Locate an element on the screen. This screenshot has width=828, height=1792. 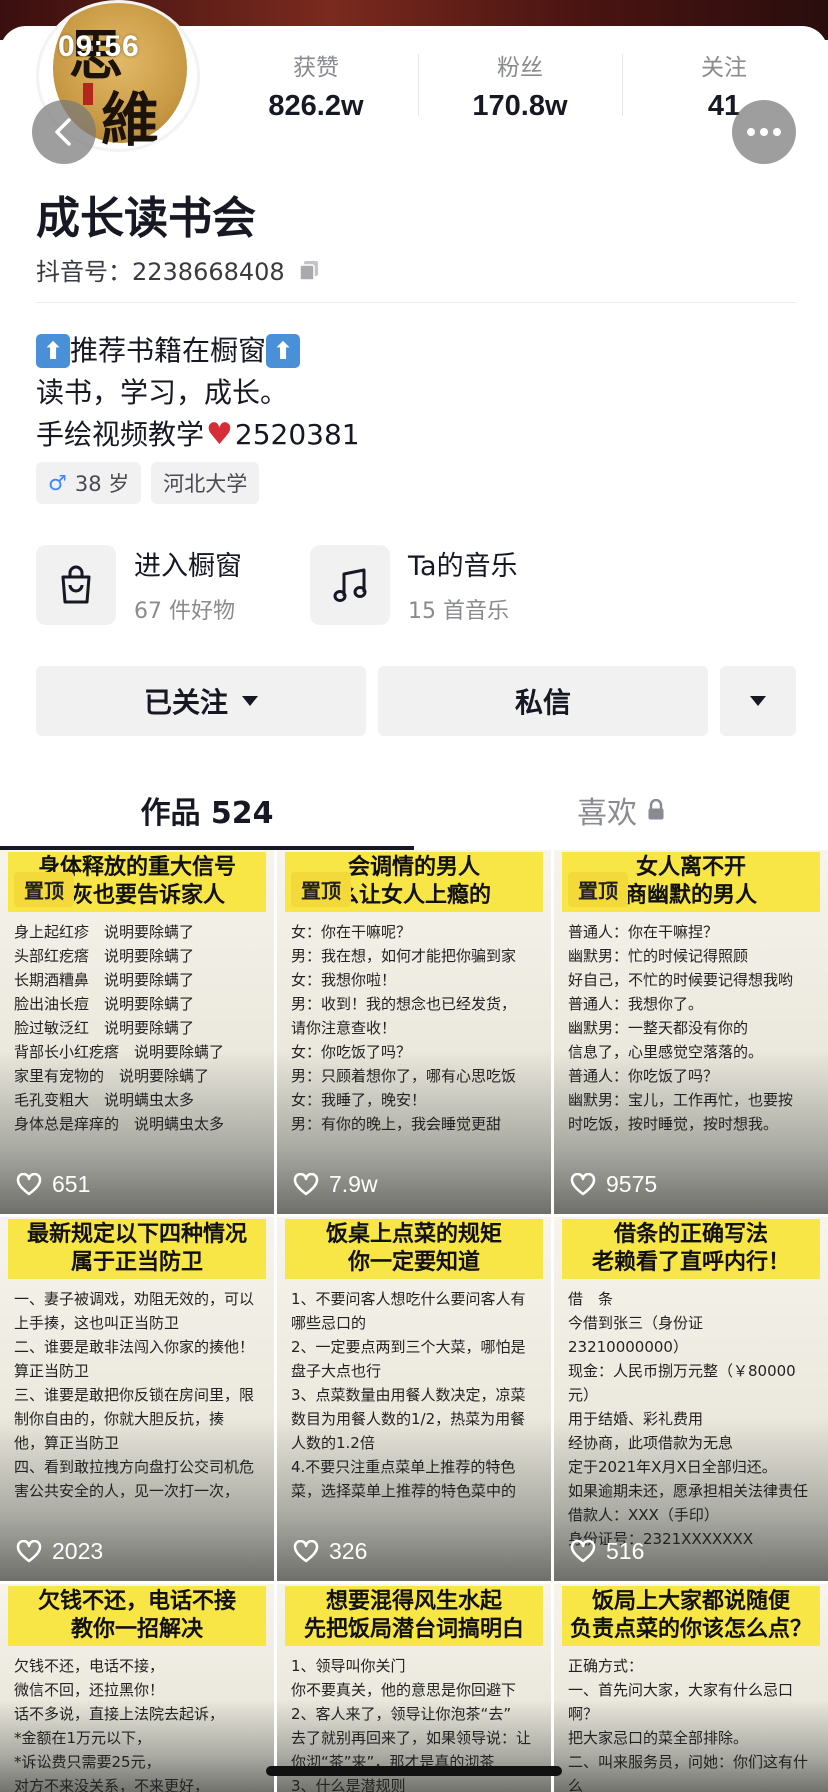
stat-likes: 获赞 826.2w is located at coordinates (316, 85).